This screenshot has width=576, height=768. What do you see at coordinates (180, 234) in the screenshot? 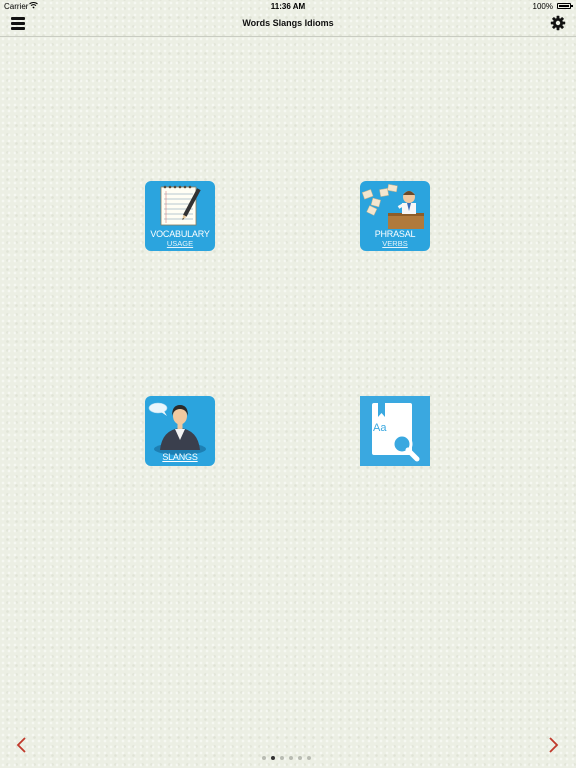
I see `tile-label: VOCABULARY` at bounding box center [180, 234].